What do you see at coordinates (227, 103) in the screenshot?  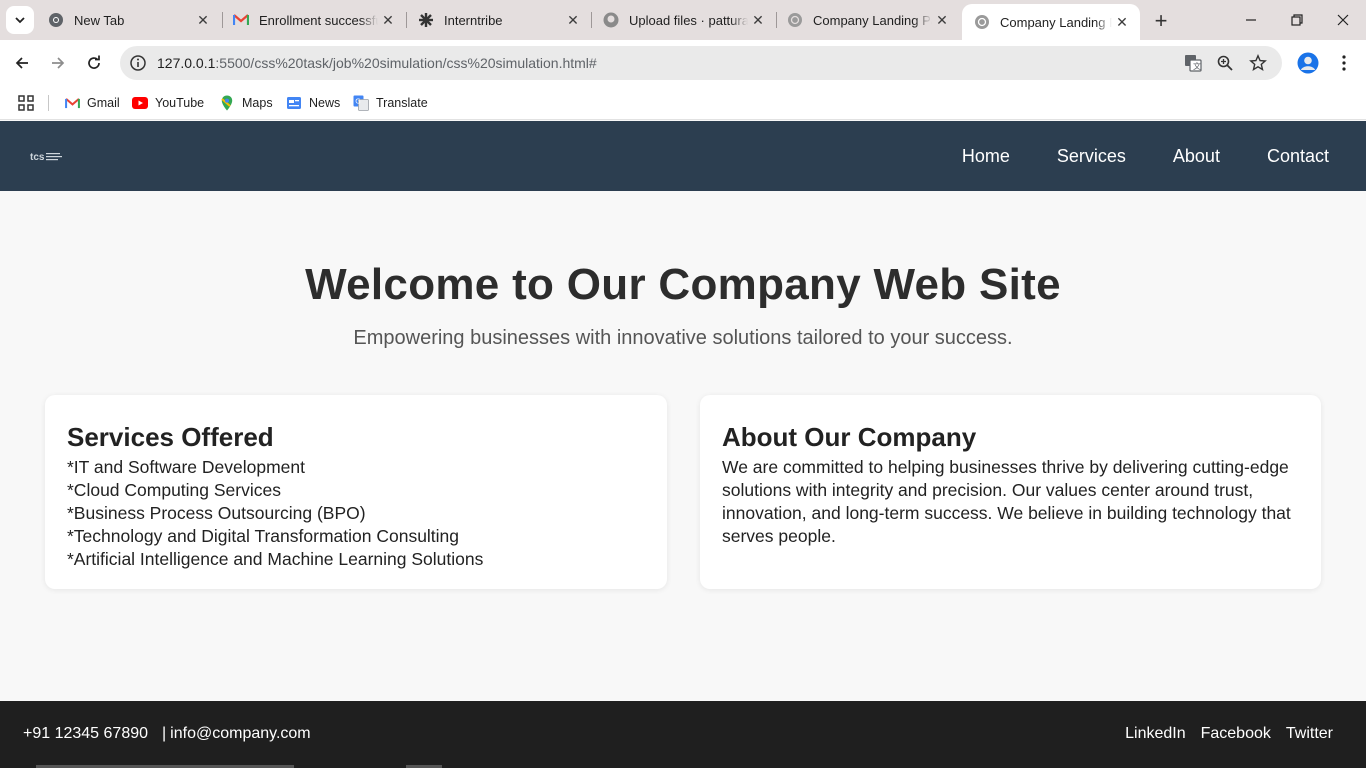 I see `maps-pin-icon` at bounding box center [227, 103].